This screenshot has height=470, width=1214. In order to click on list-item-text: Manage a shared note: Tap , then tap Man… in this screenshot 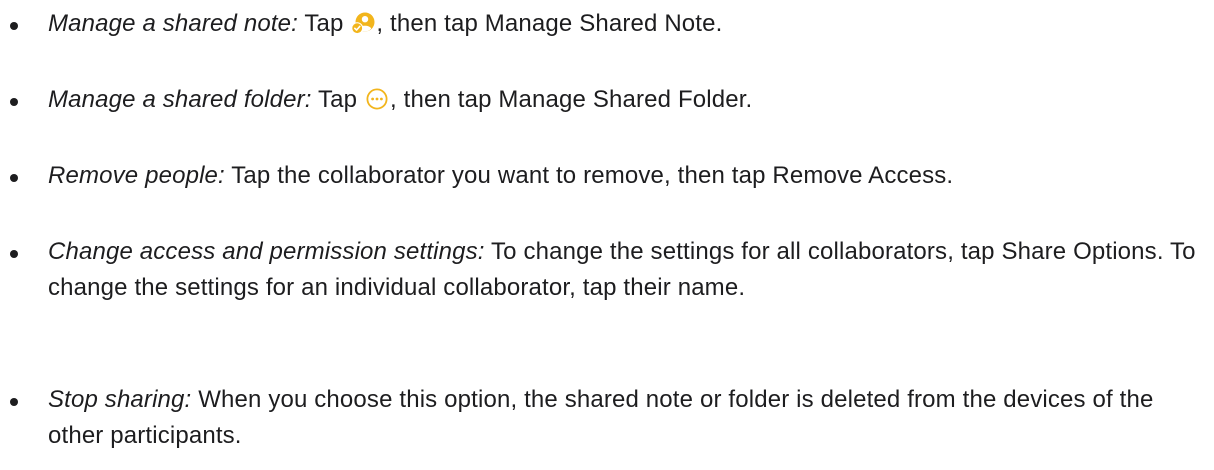, I will do `click(627, 24)`.